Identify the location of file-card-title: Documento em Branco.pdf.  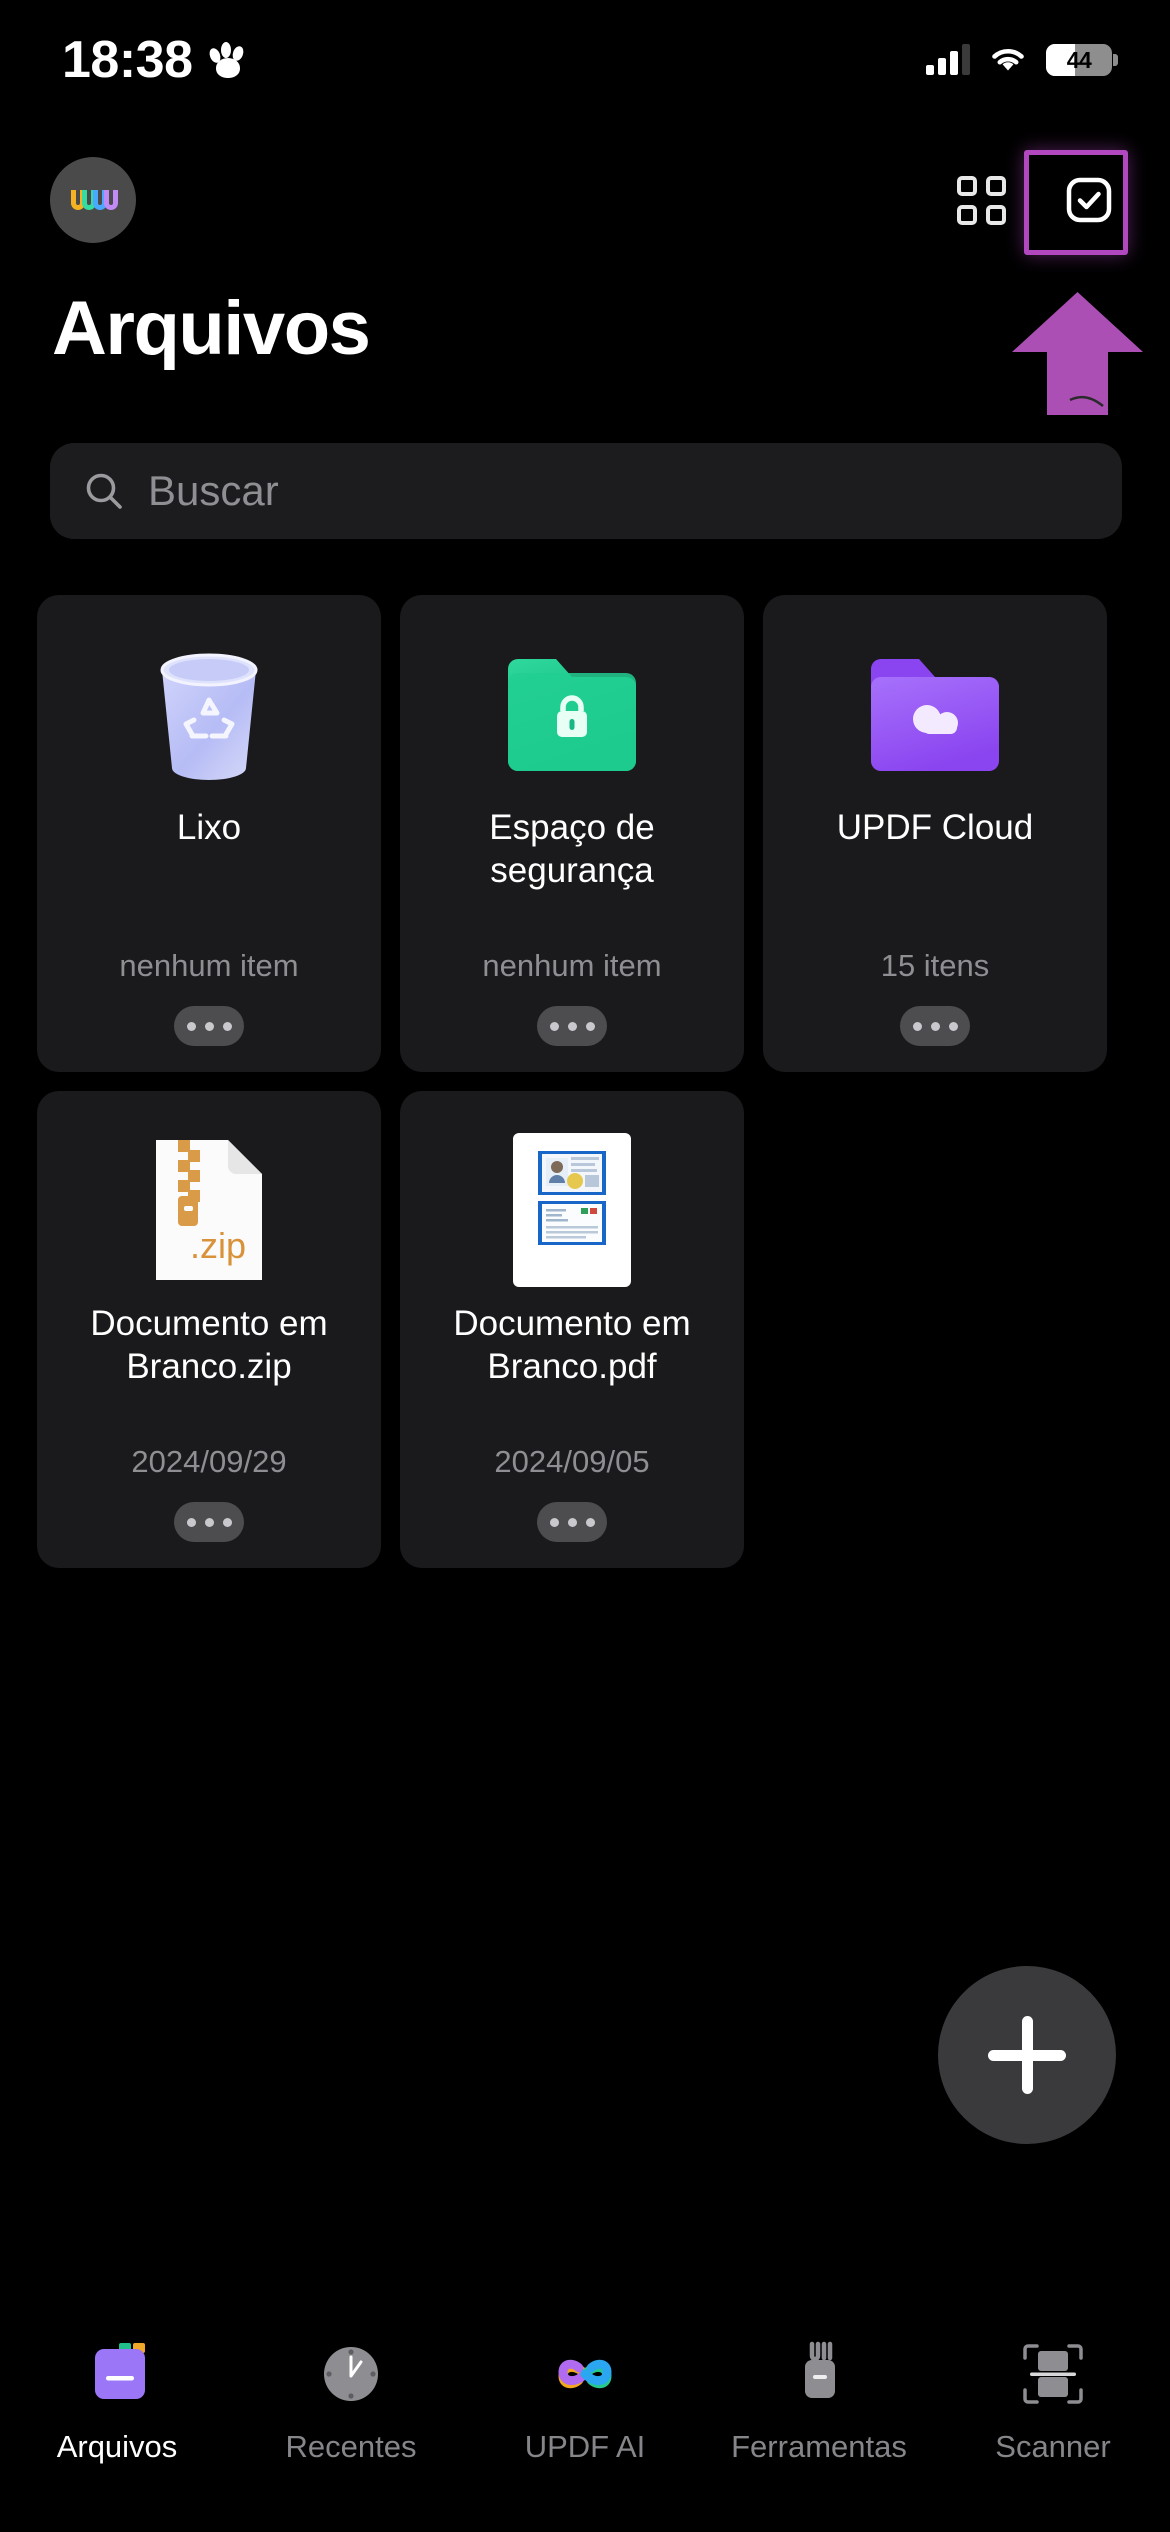
(572, 1345).